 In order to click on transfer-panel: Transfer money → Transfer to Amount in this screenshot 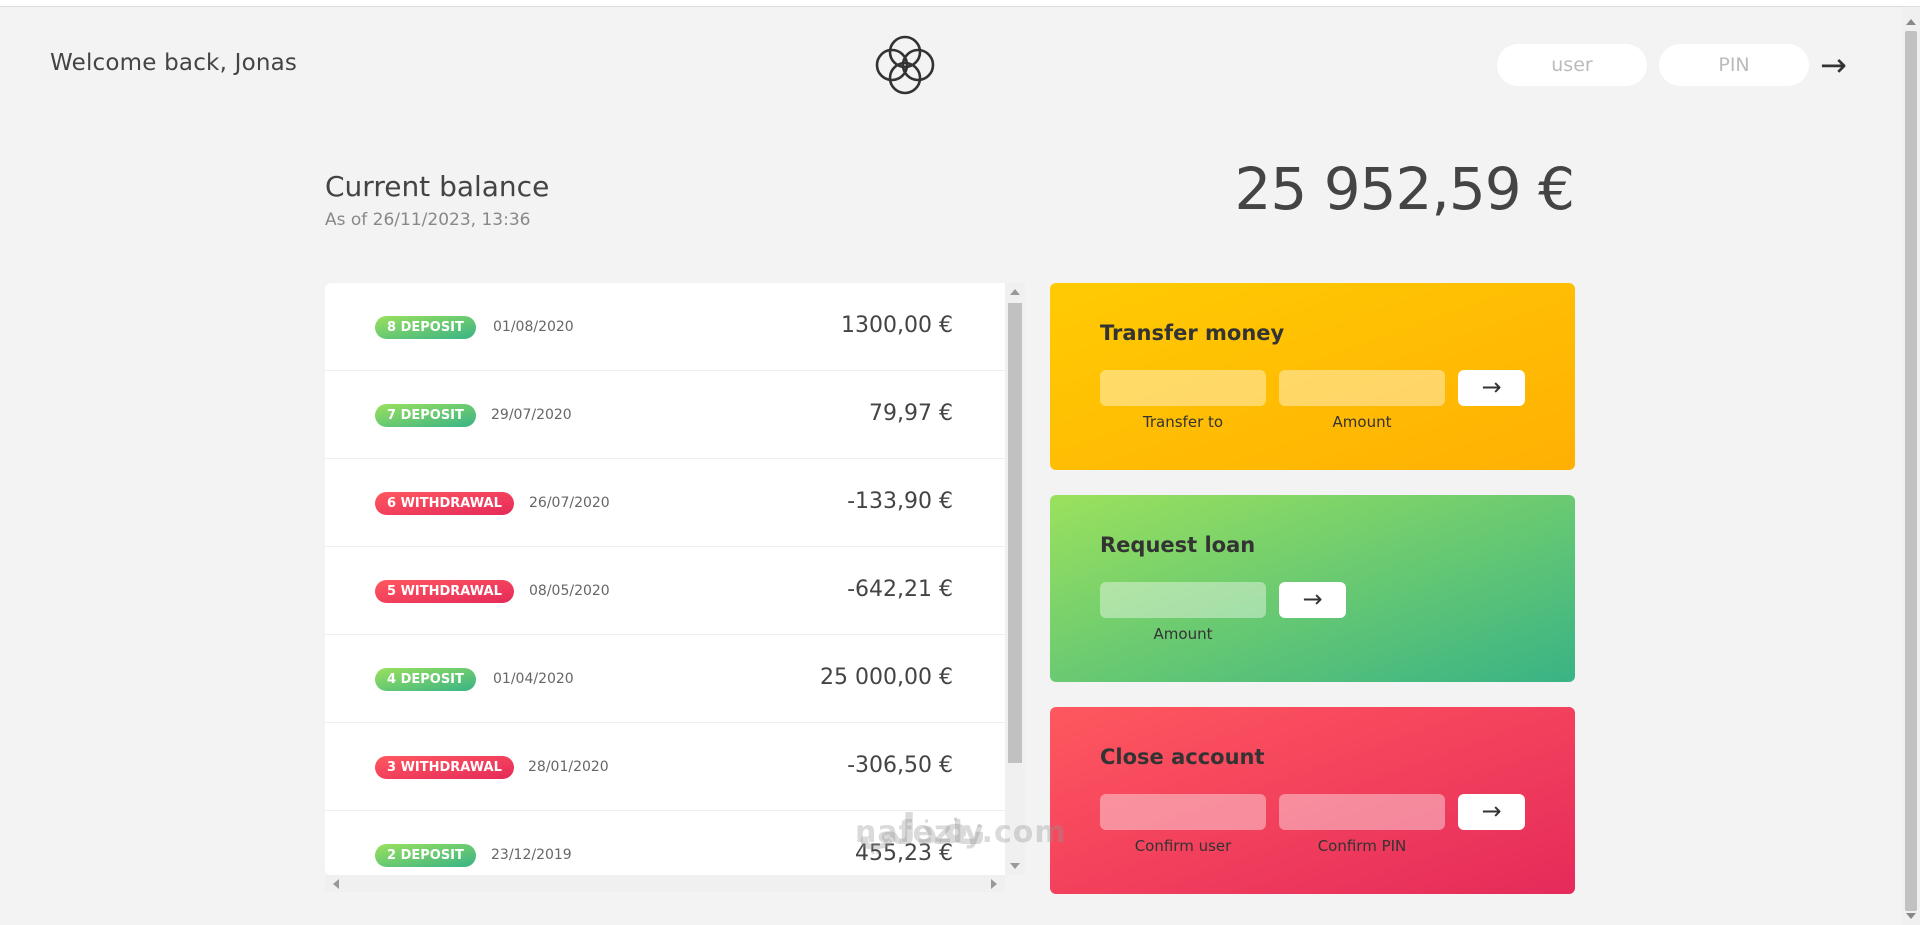, I will do `click(1312, 376)`.